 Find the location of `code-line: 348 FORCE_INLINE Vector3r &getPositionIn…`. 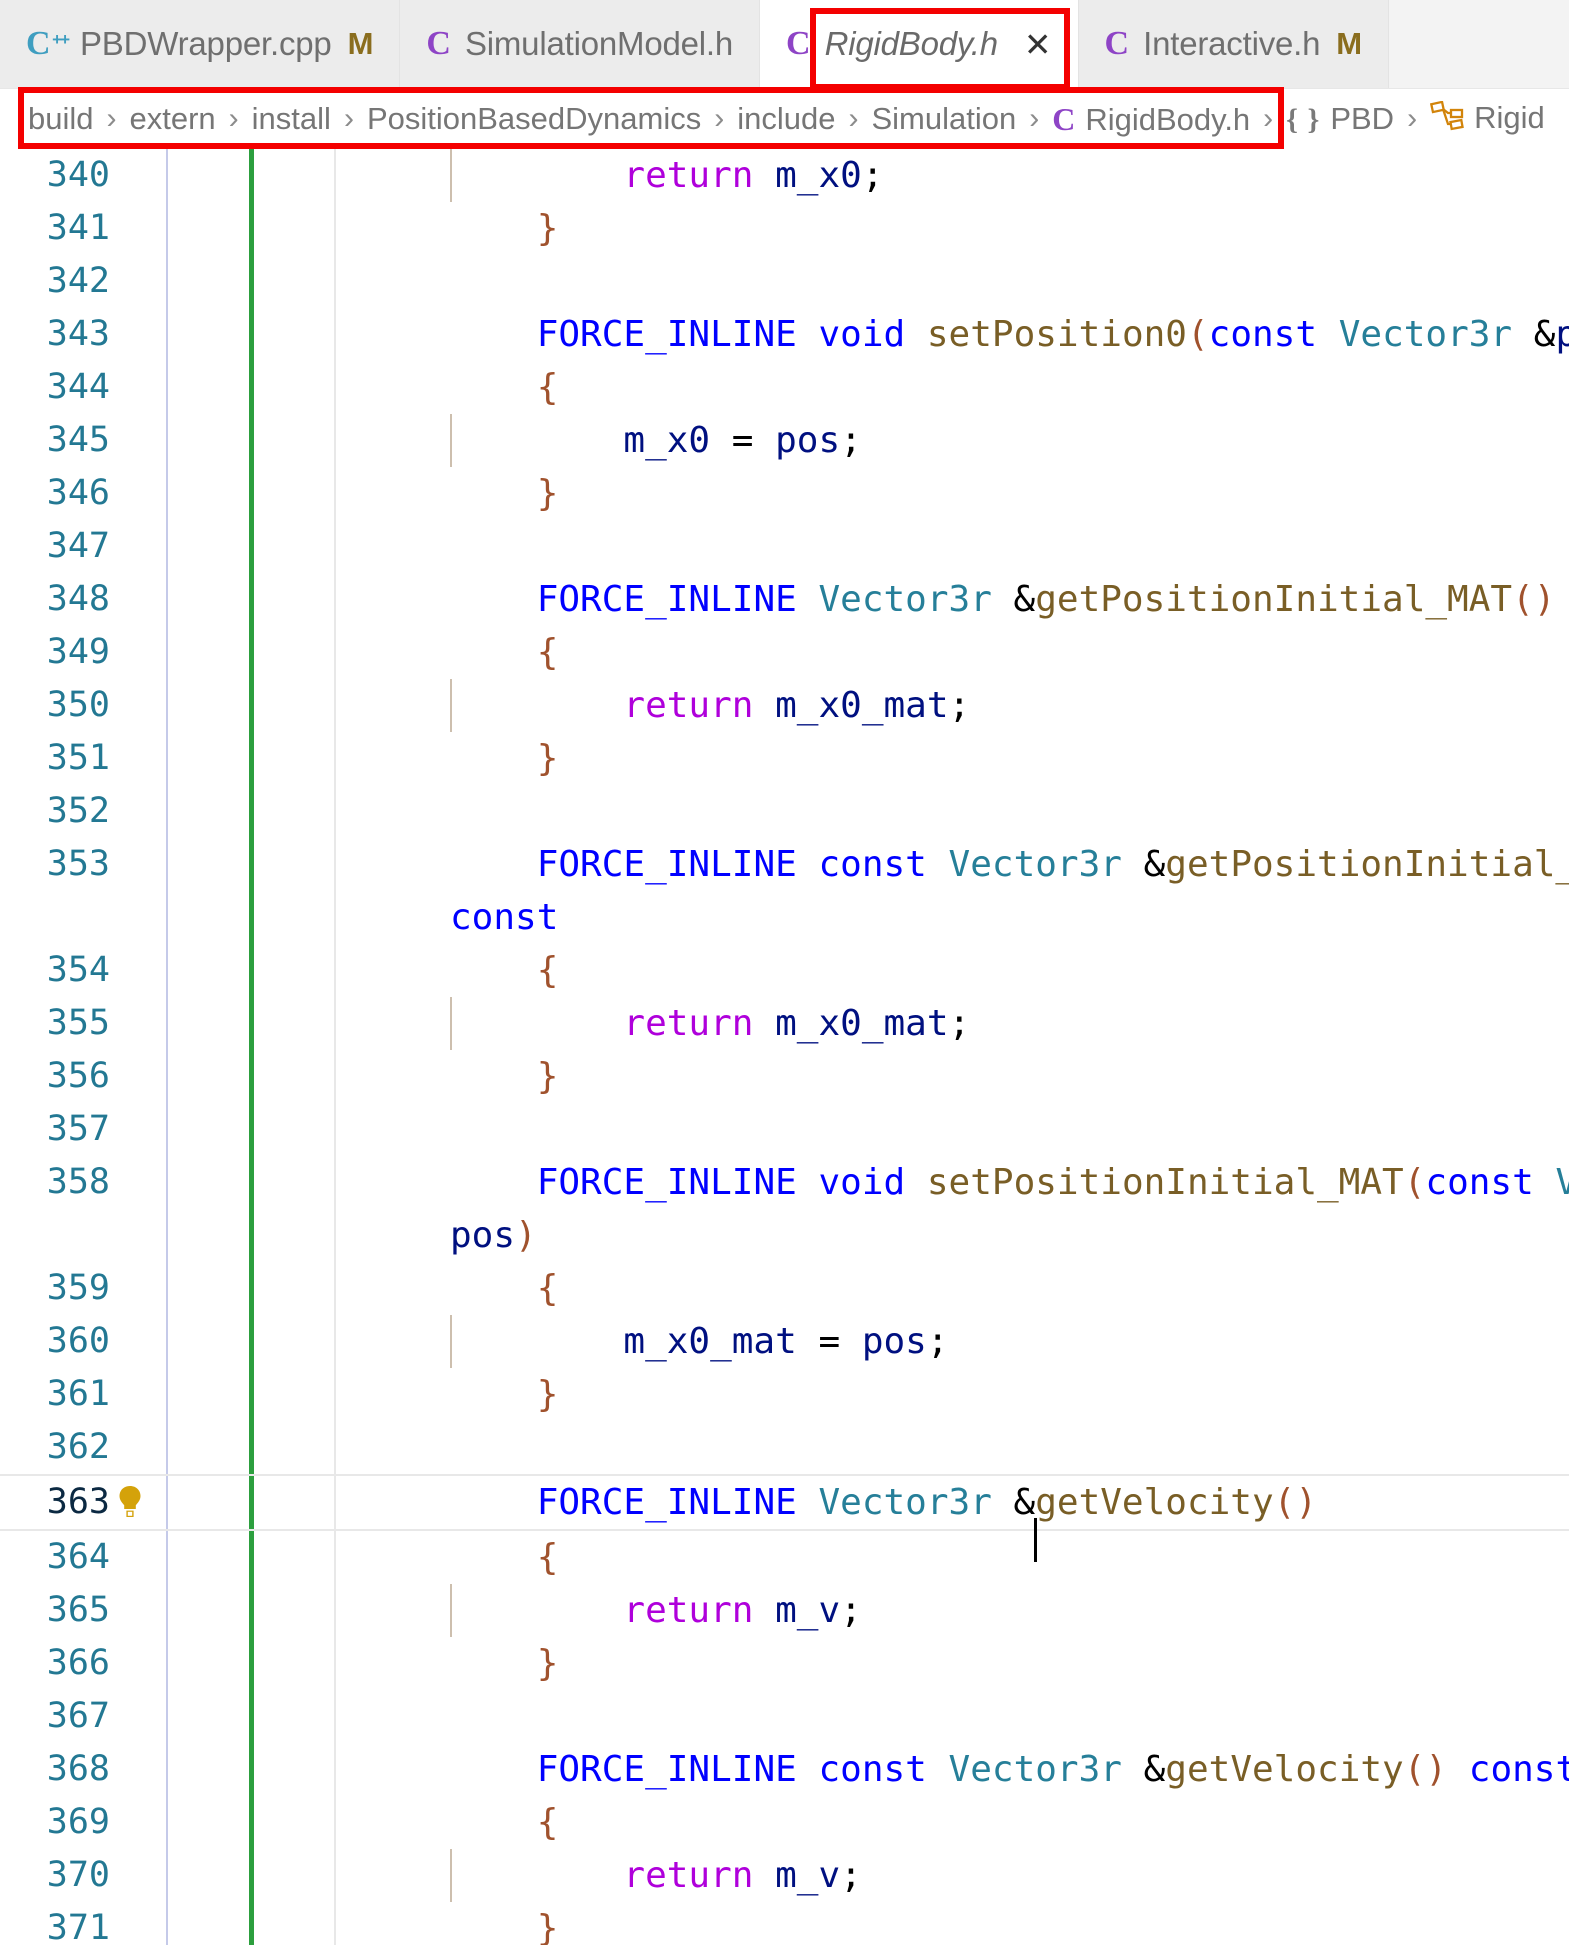

code-line: 348 FORCE_INLINE Vector3r &getPositionIn… is located at coordinates (784, 599).